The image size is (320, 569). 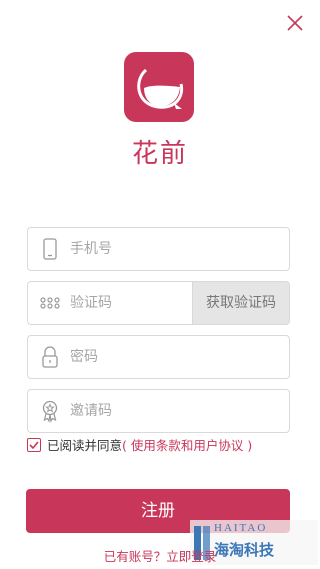 What do you see at coordinates (50, 249) in the screenshot?
I see `phone-icon` at bounding box center [50, 249].